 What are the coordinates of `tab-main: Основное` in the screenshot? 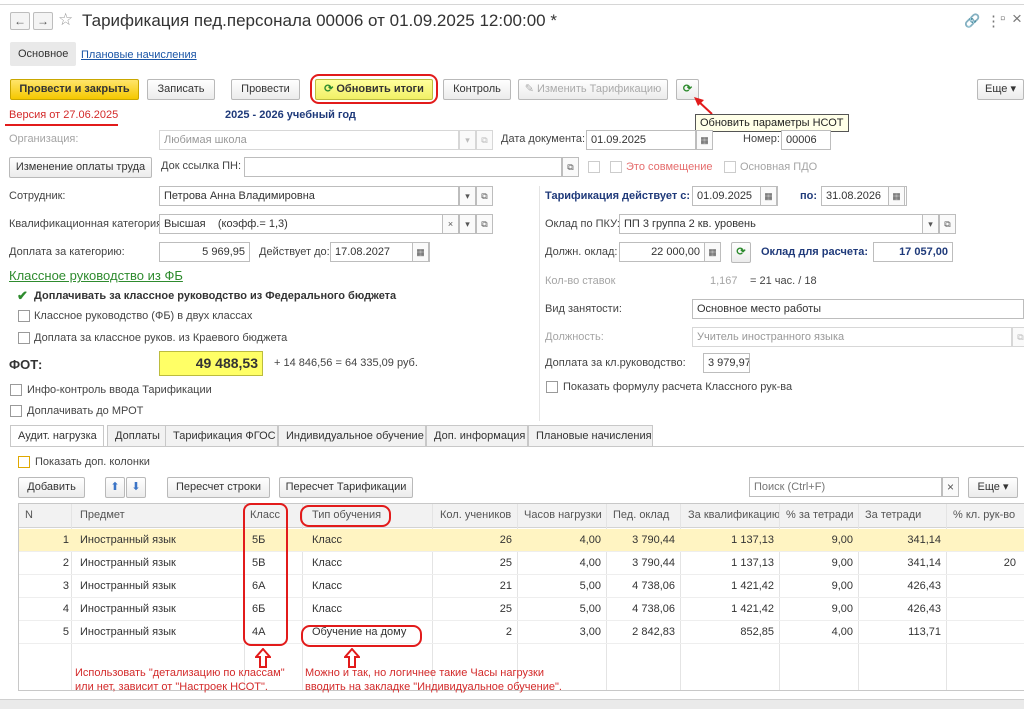 It's located at (43, 54).